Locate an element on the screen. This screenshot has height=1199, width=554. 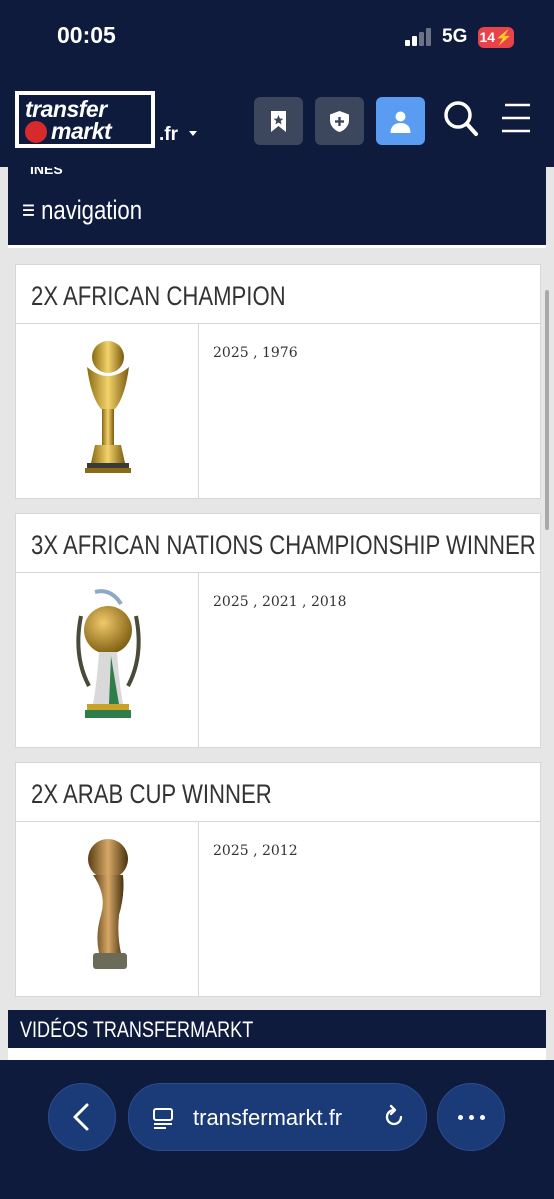
videos-section-body is located at coordinates (277, 1054).